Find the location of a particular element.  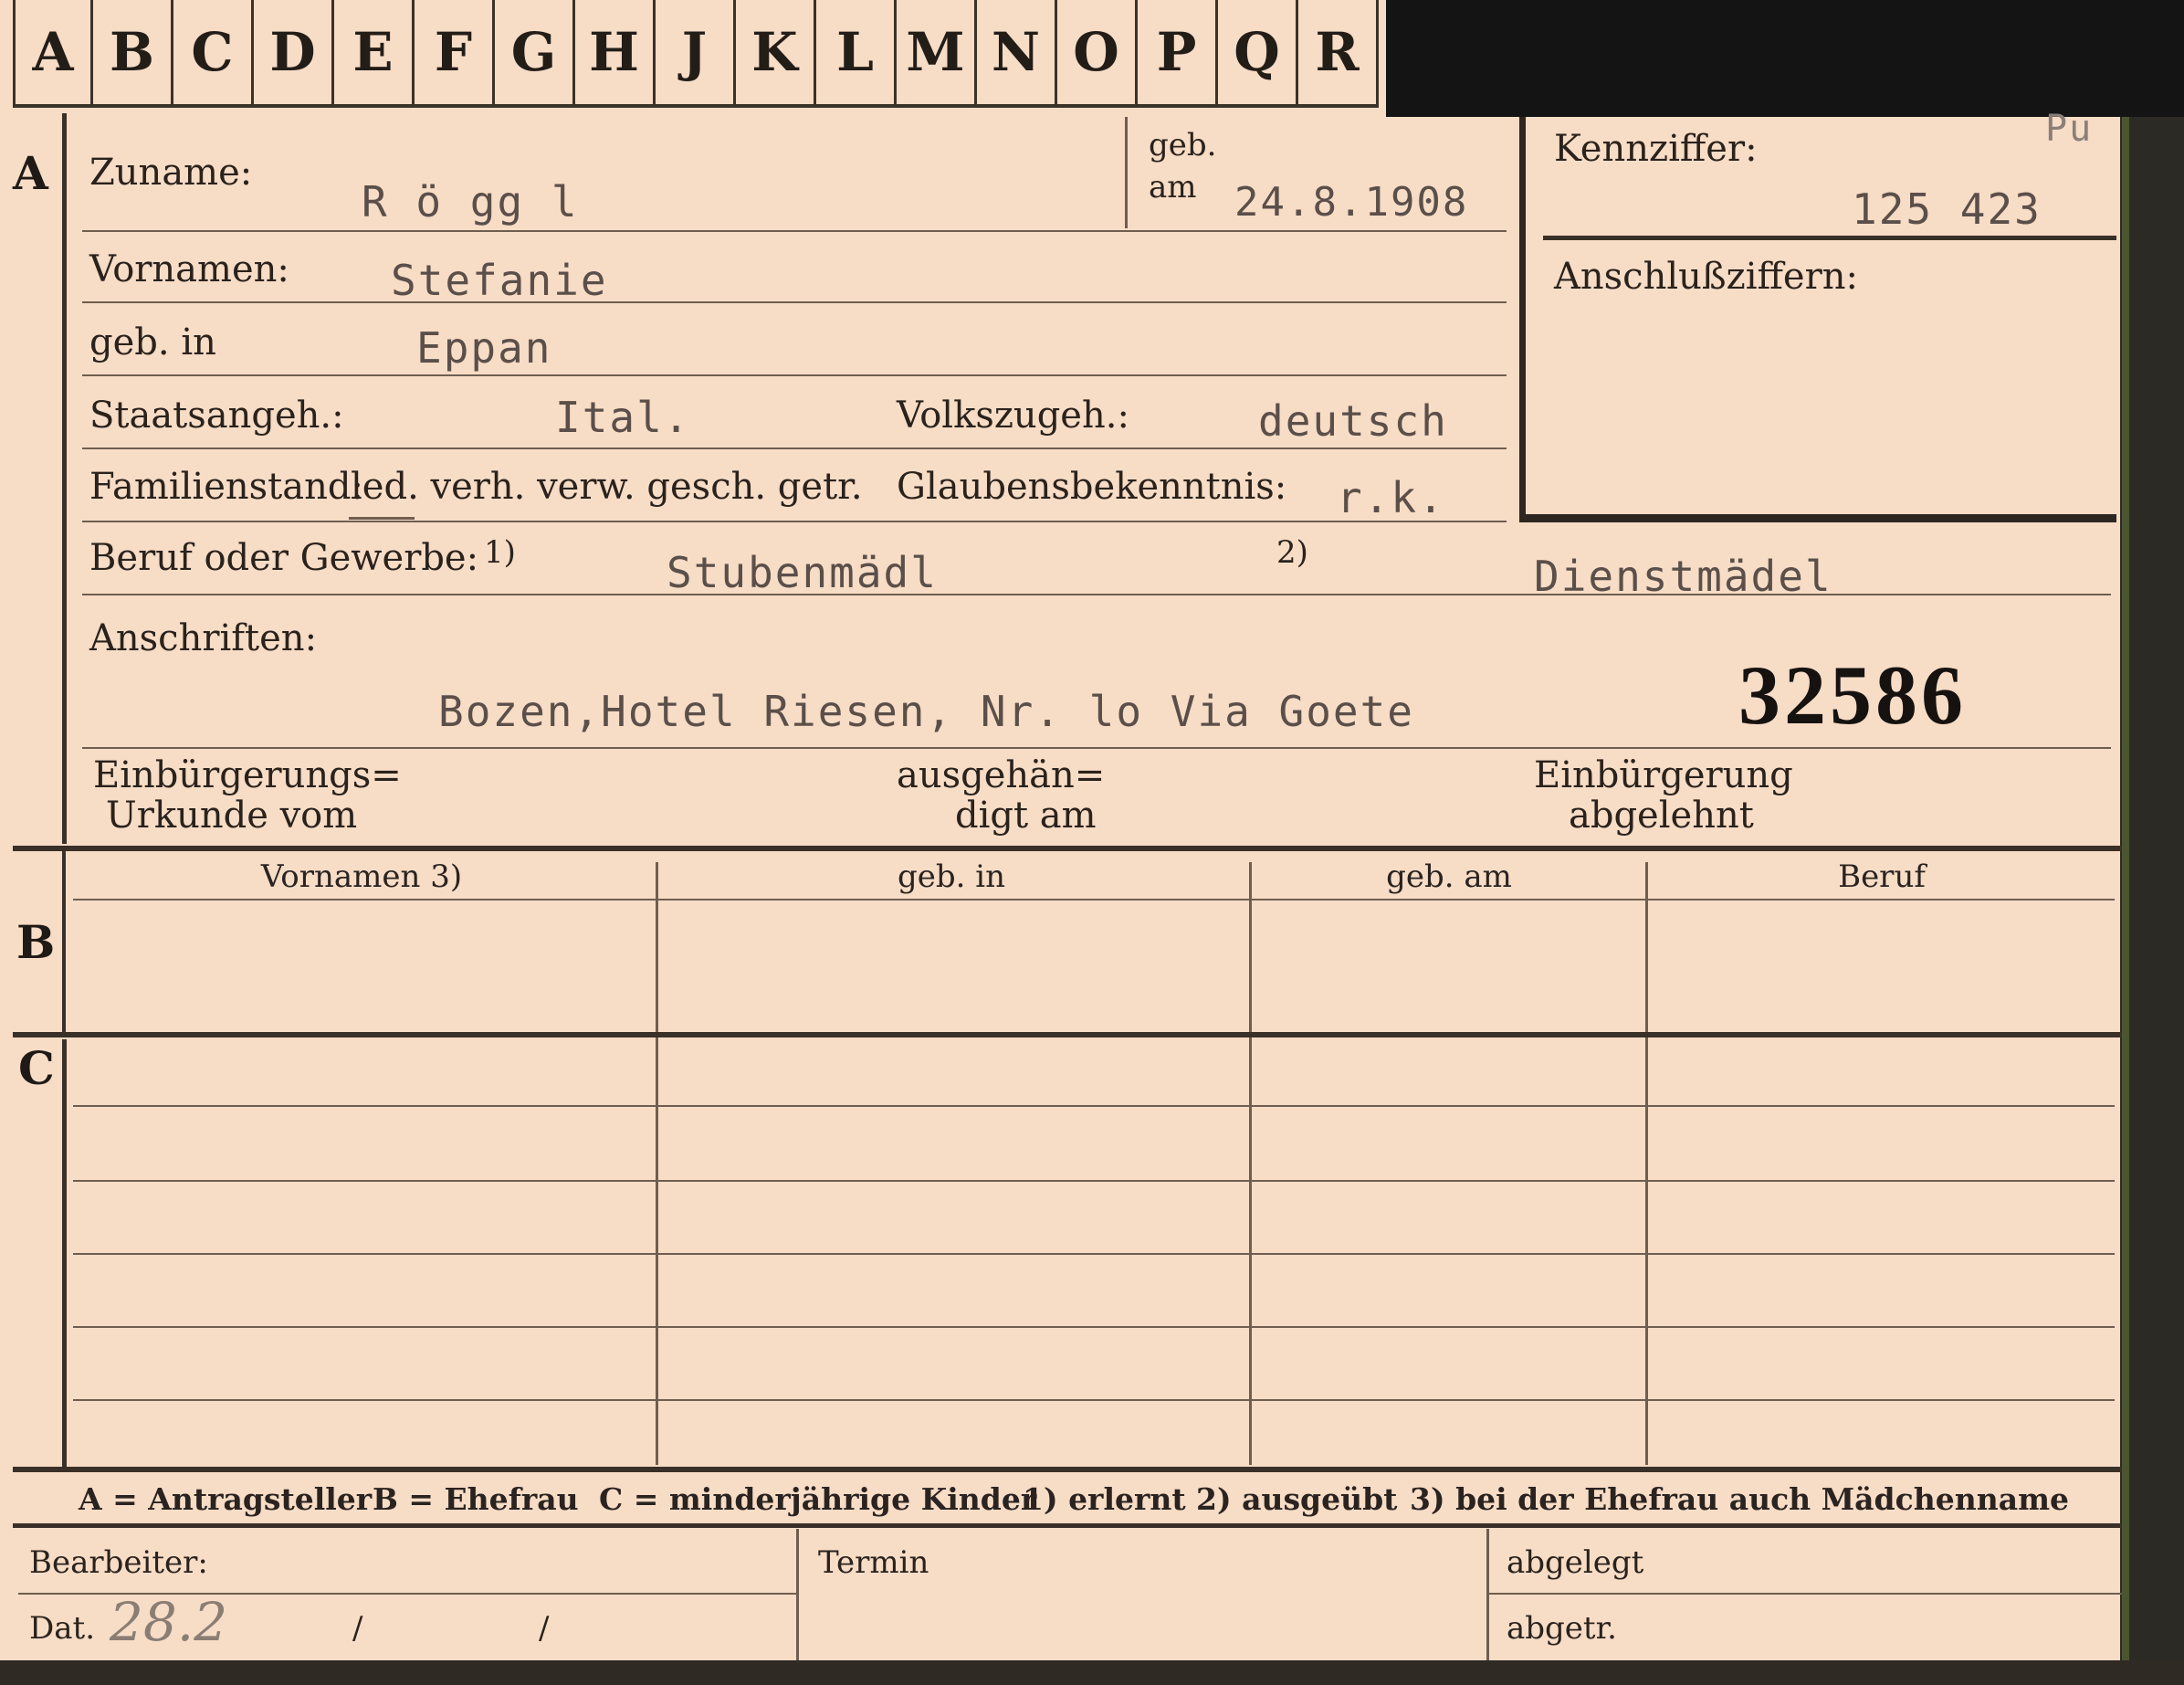

einbuergerung-abgelehnt-line1: Einbürgerung is located at coordinates (1663, 775).